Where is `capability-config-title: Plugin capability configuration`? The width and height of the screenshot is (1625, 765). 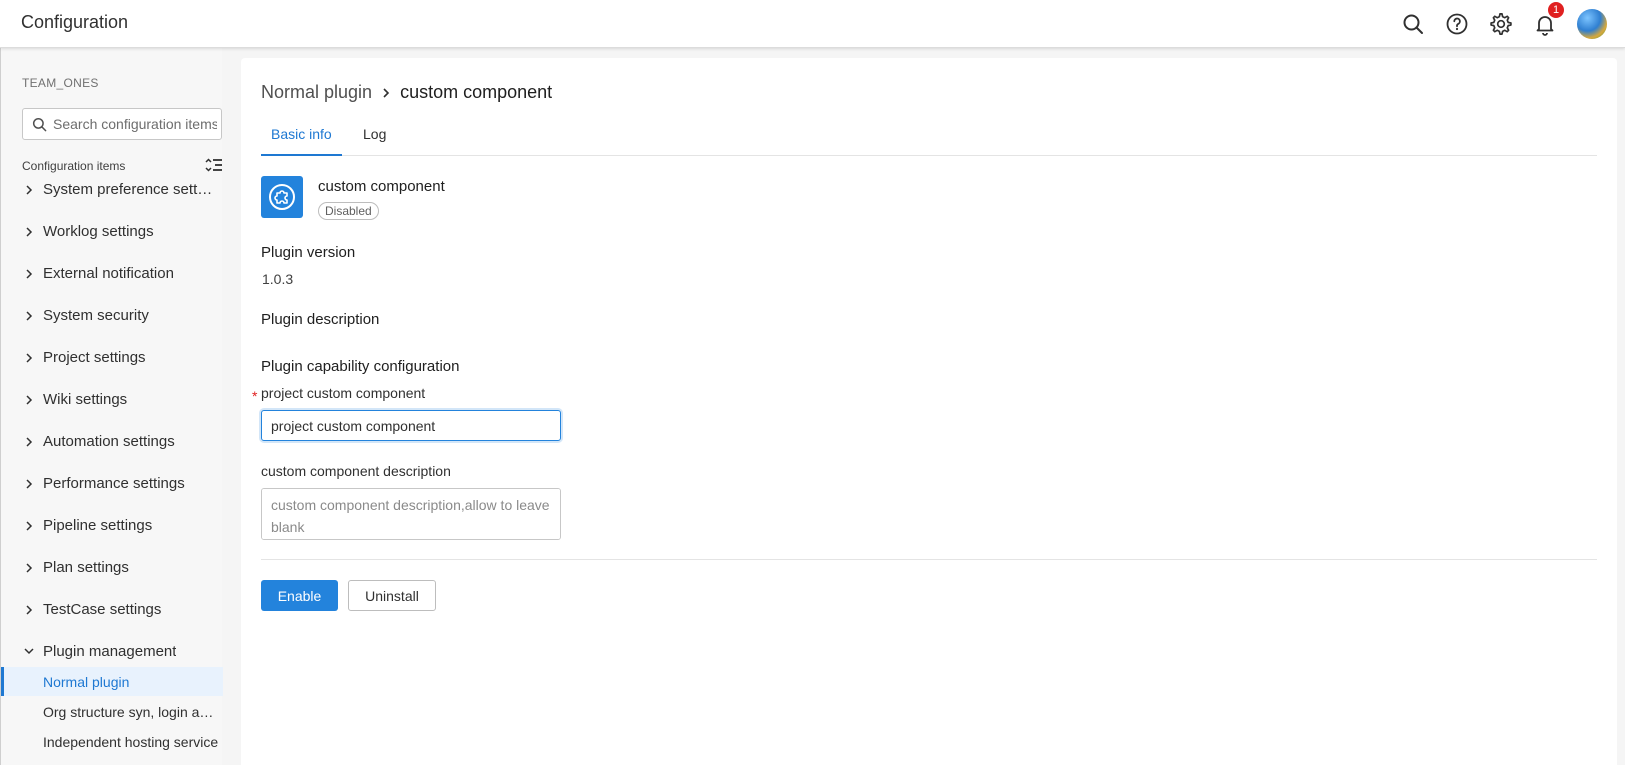 capability-config-title: Plugin capability configuration is located at coordinates (360, 366).